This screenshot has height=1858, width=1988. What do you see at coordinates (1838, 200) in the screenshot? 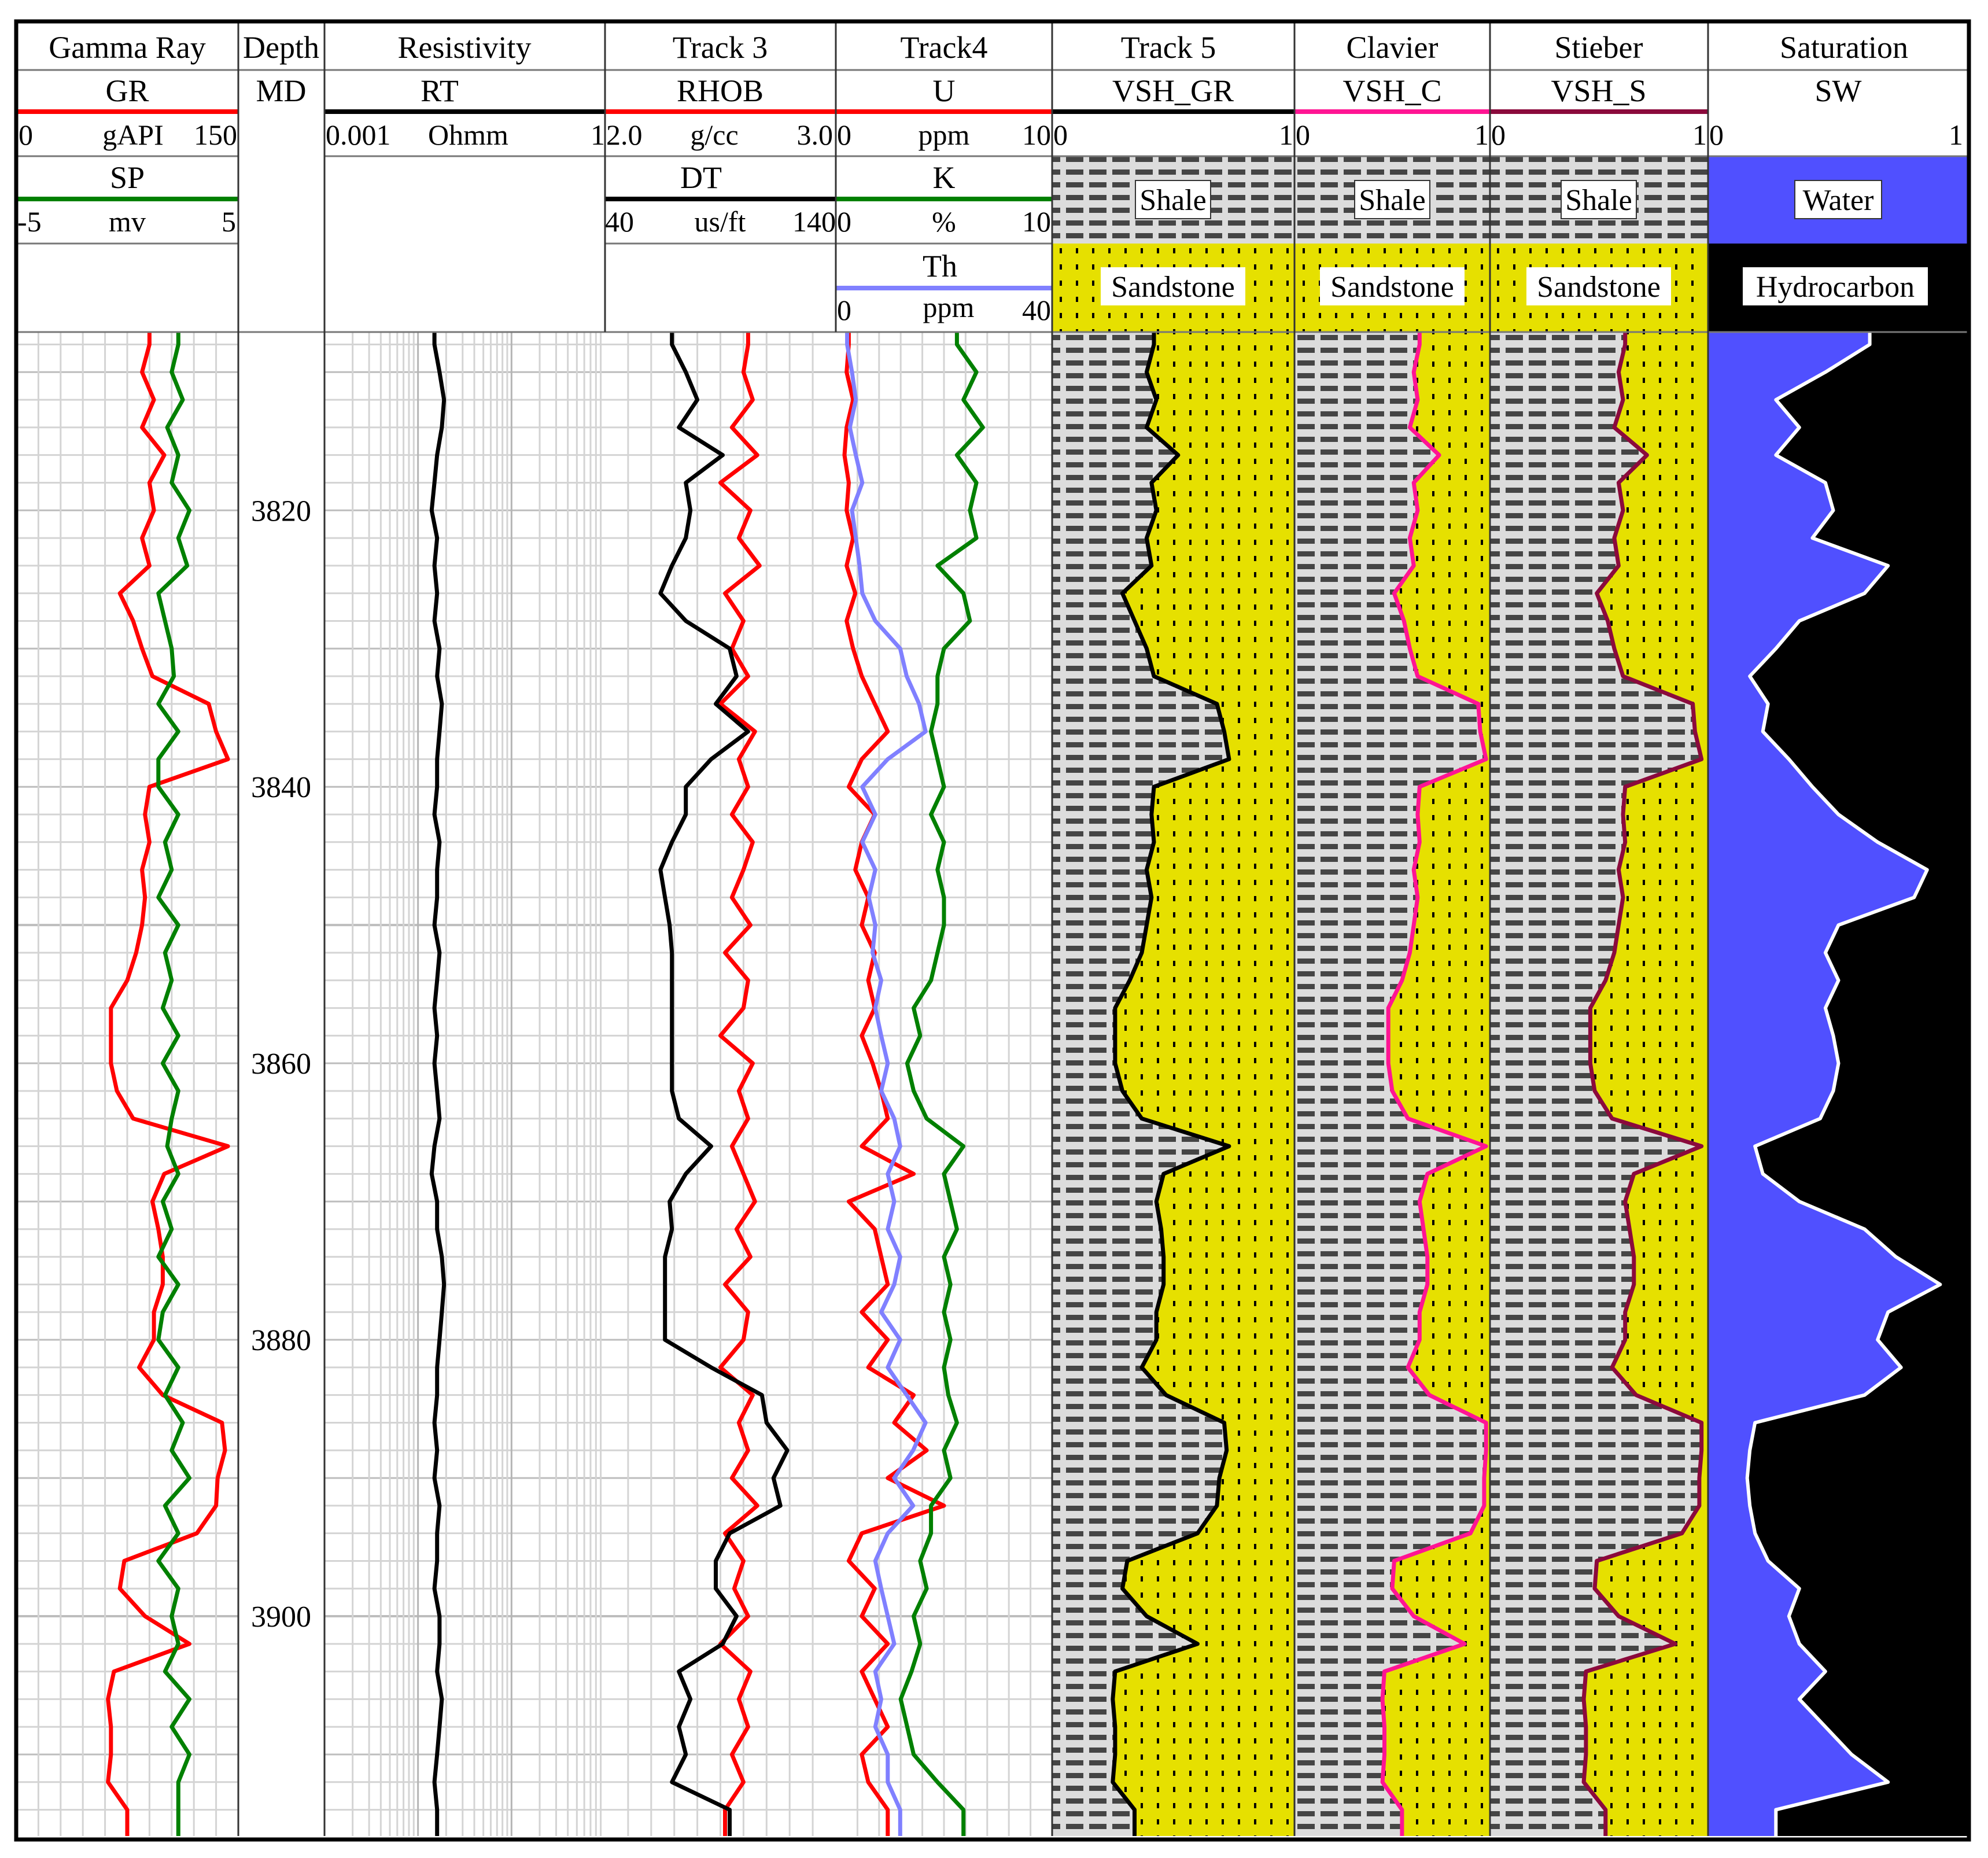
I see `water-label: Water` at bounding box center [1838, 200].